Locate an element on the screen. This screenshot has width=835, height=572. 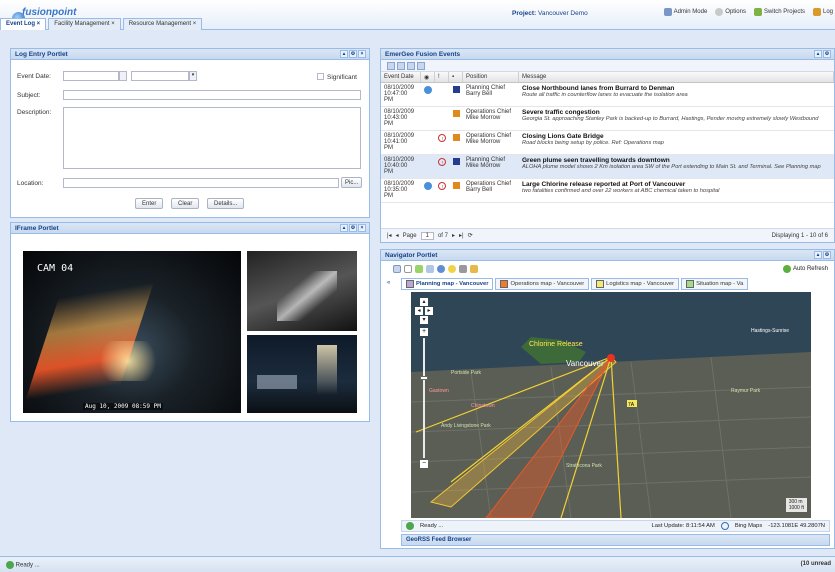
zoom-in-icon: + is located at coordinates (424, 332).